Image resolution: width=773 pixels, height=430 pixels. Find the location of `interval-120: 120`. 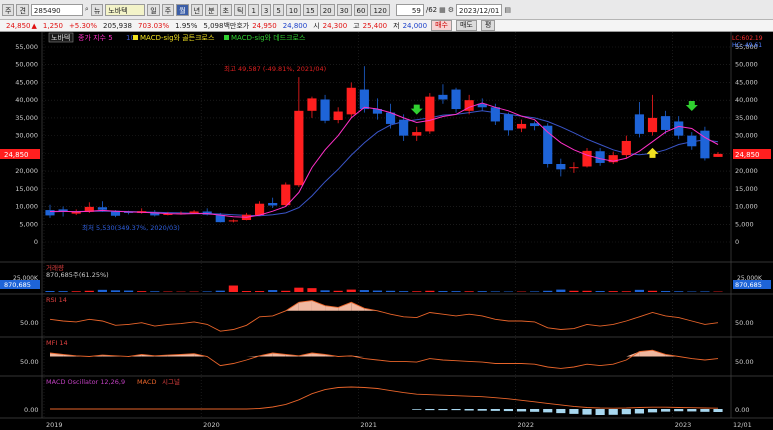

interval-120: 120 is located at coordinates (380, 9).